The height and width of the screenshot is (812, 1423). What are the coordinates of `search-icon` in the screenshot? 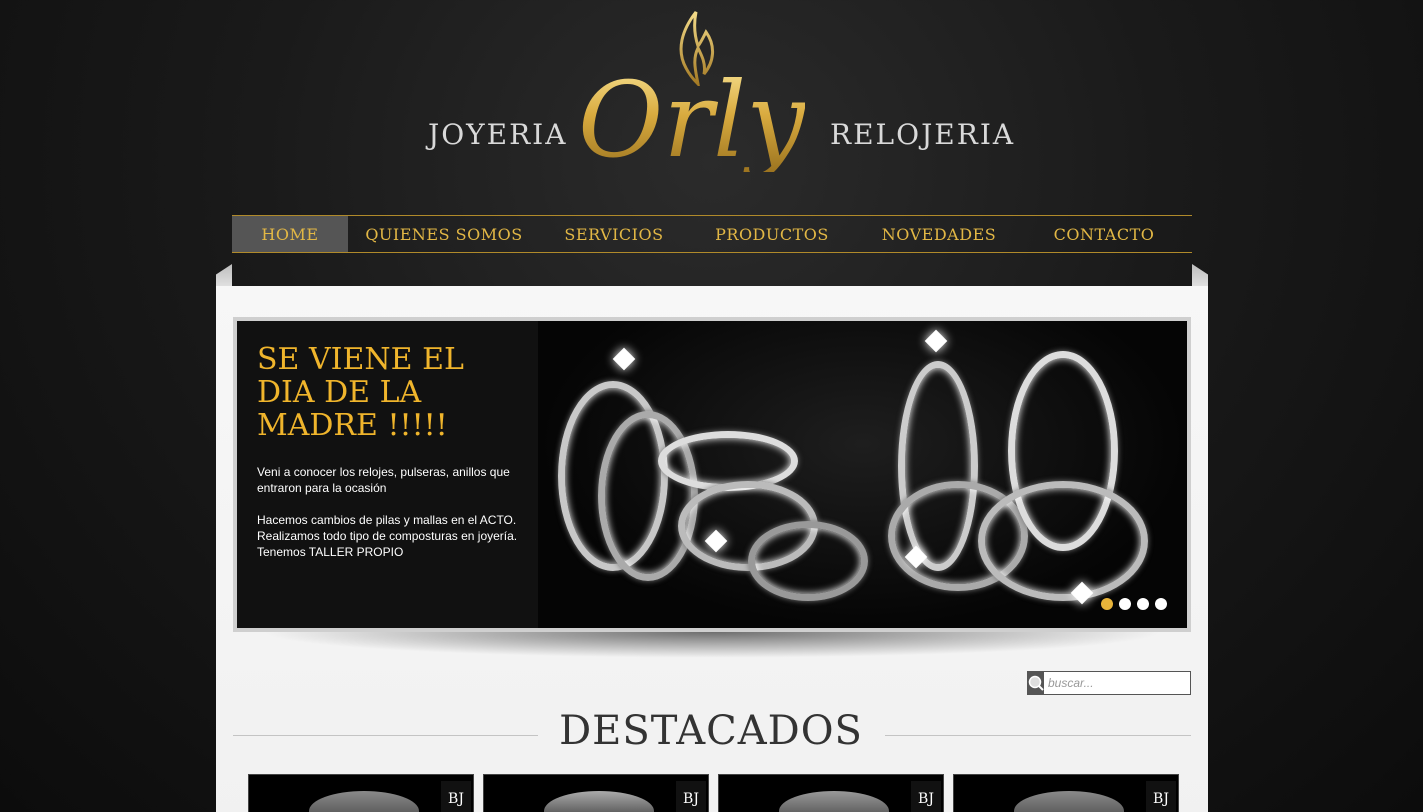 It's located at (1036, 683).